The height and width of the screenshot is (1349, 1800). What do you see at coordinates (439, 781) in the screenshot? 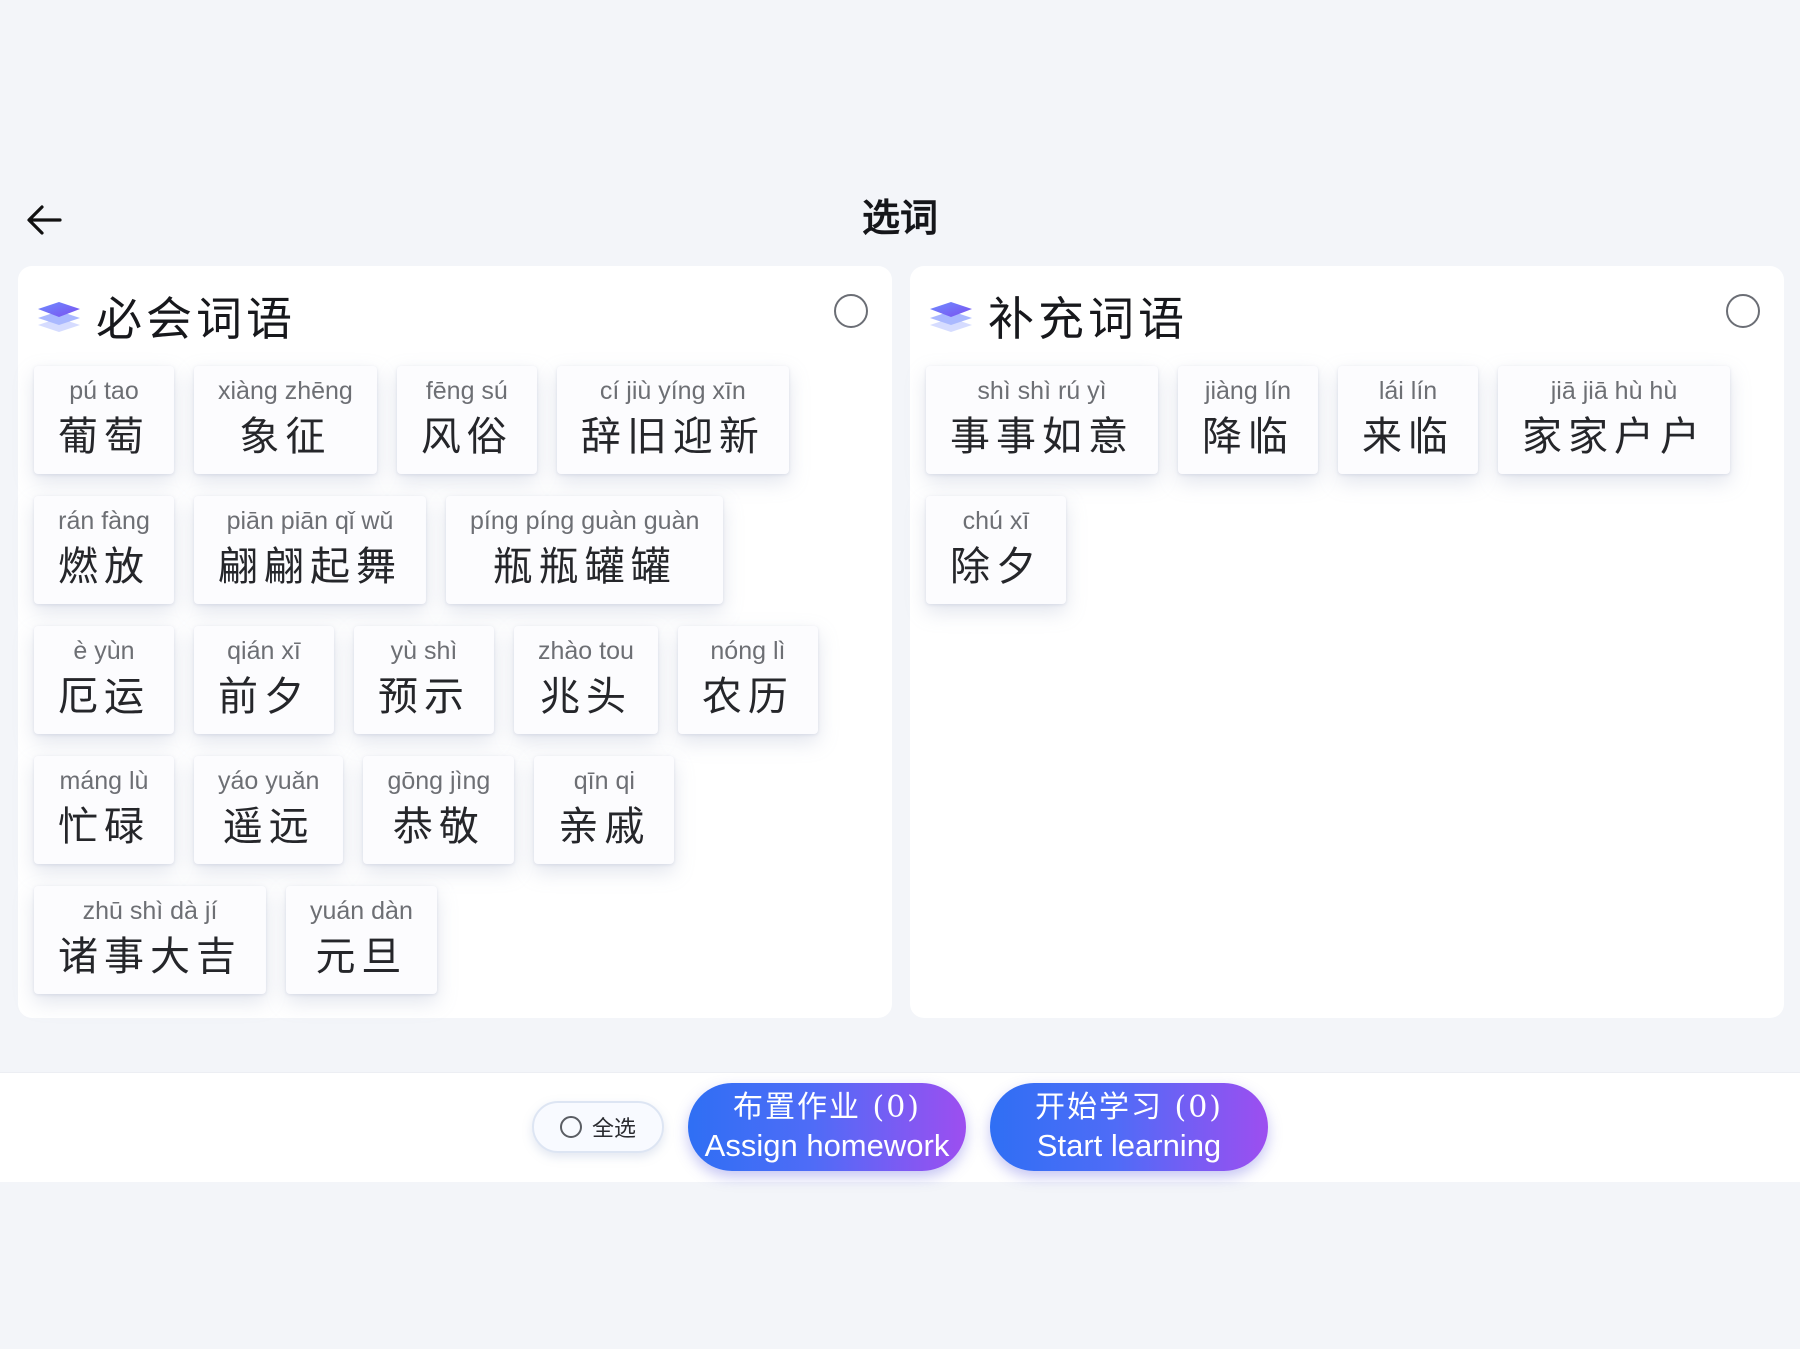
I see `word-pinyin: gōng jìng` at bounding box center [439, 781].